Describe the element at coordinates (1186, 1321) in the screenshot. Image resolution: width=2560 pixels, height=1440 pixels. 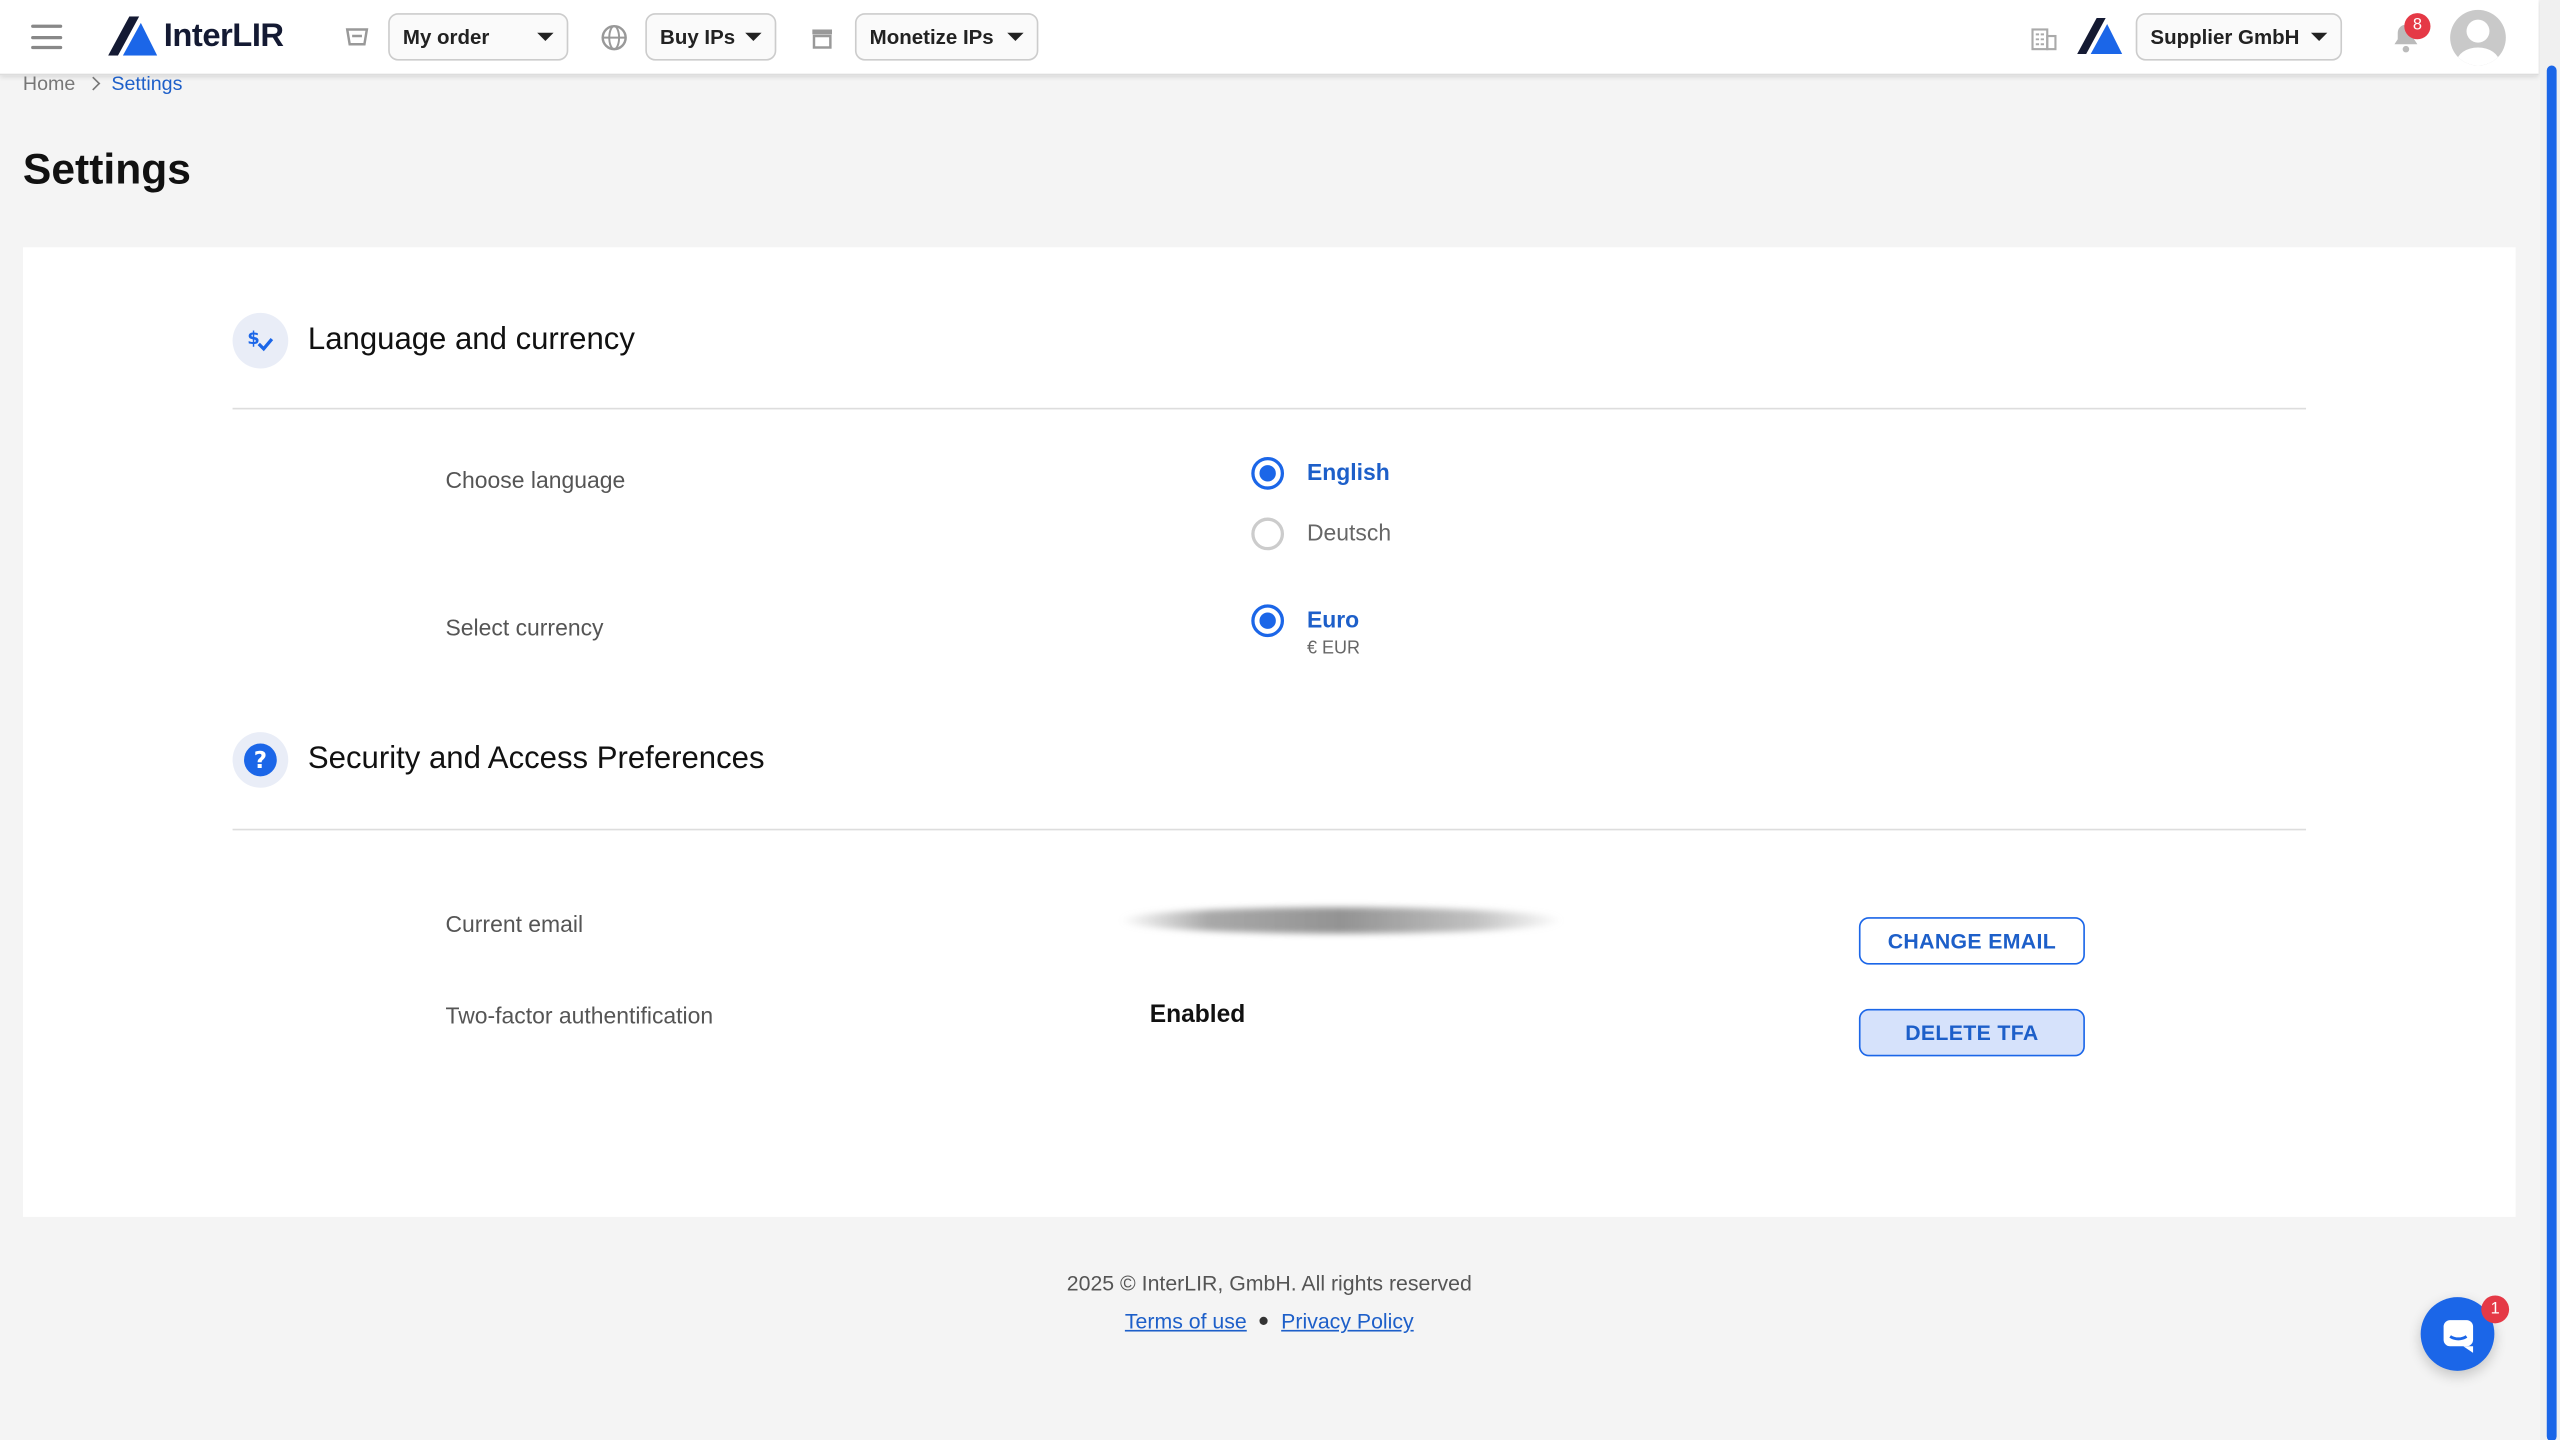
I see `terms-link: Terms of use` at that location.